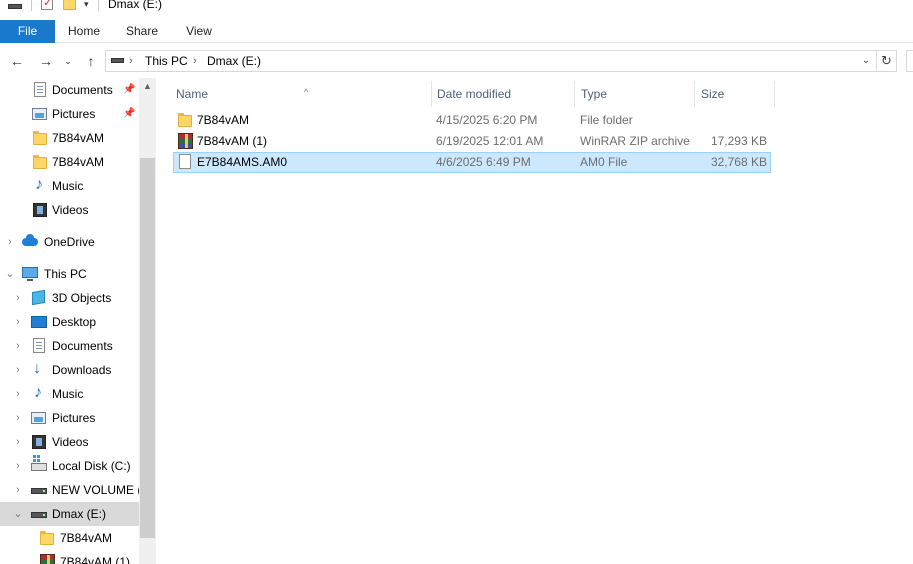 This screenshot has height=564, width=913. Describe the element at coordinates (635, 141) in the screenshot. I see `file-type: WinRAR ZIP archive` at that location.